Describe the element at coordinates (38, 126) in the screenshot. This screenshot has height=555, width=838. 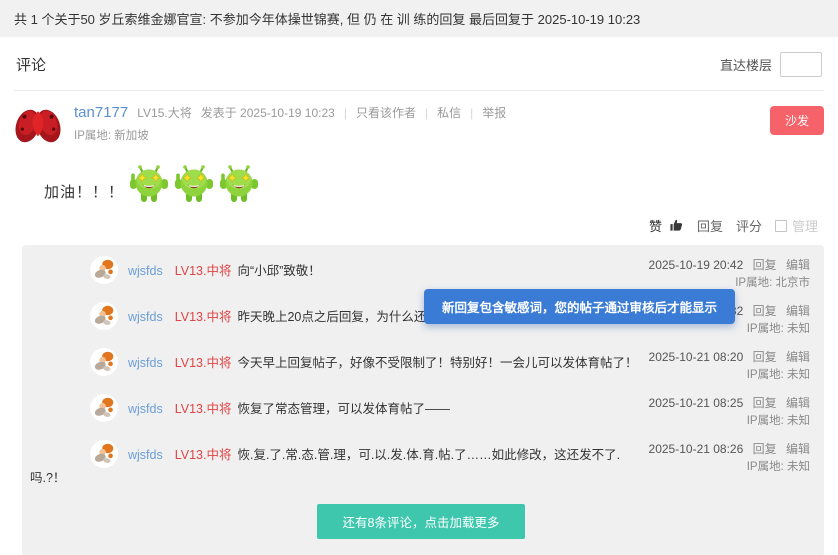
I see `user-avatar` at that location.